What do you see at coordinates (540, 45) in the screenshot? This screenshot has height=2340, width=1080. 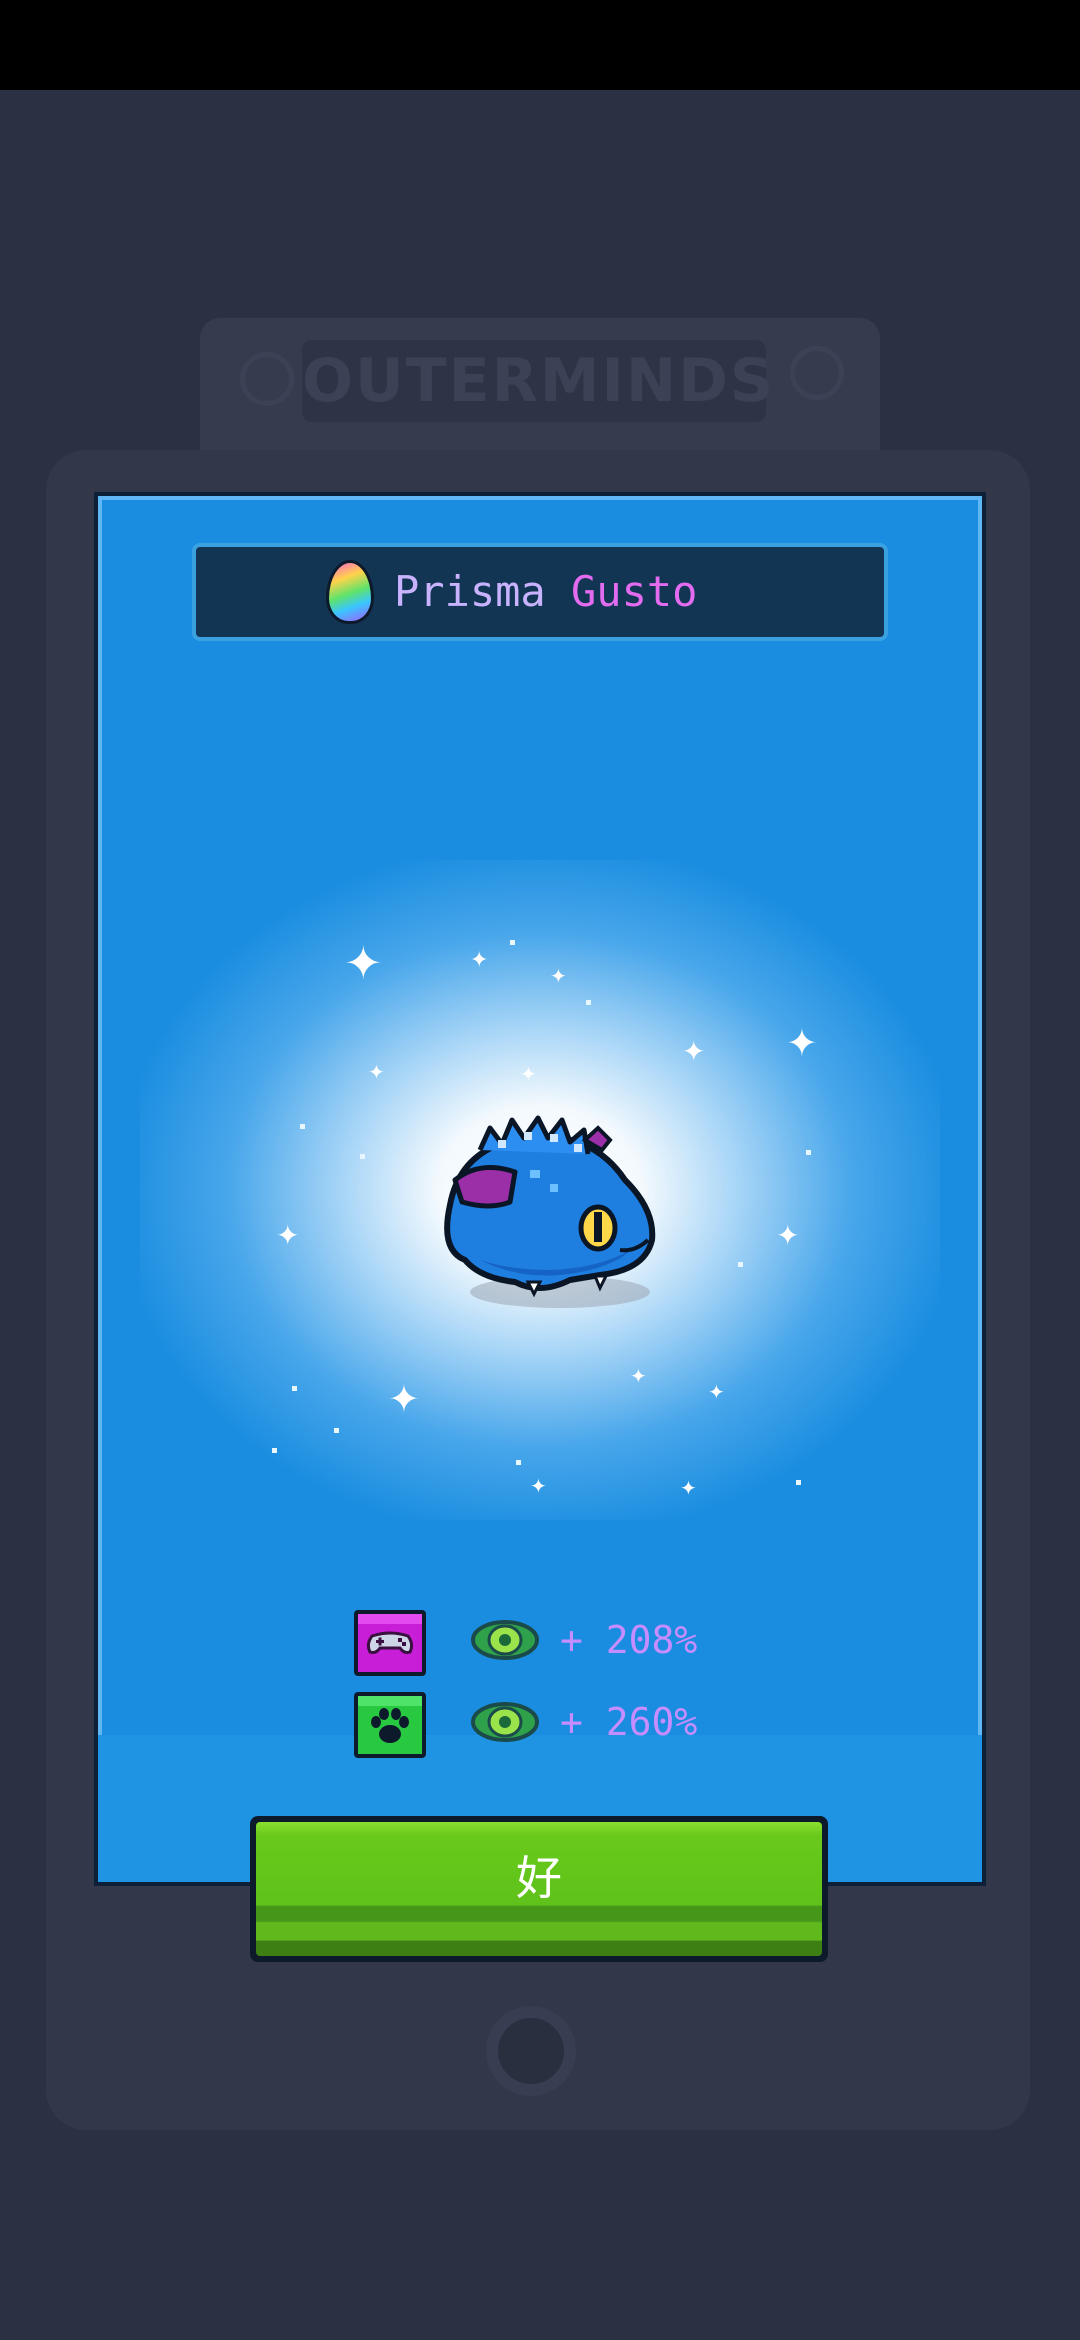 I see `status-bar` at bounding box center [540, 45].